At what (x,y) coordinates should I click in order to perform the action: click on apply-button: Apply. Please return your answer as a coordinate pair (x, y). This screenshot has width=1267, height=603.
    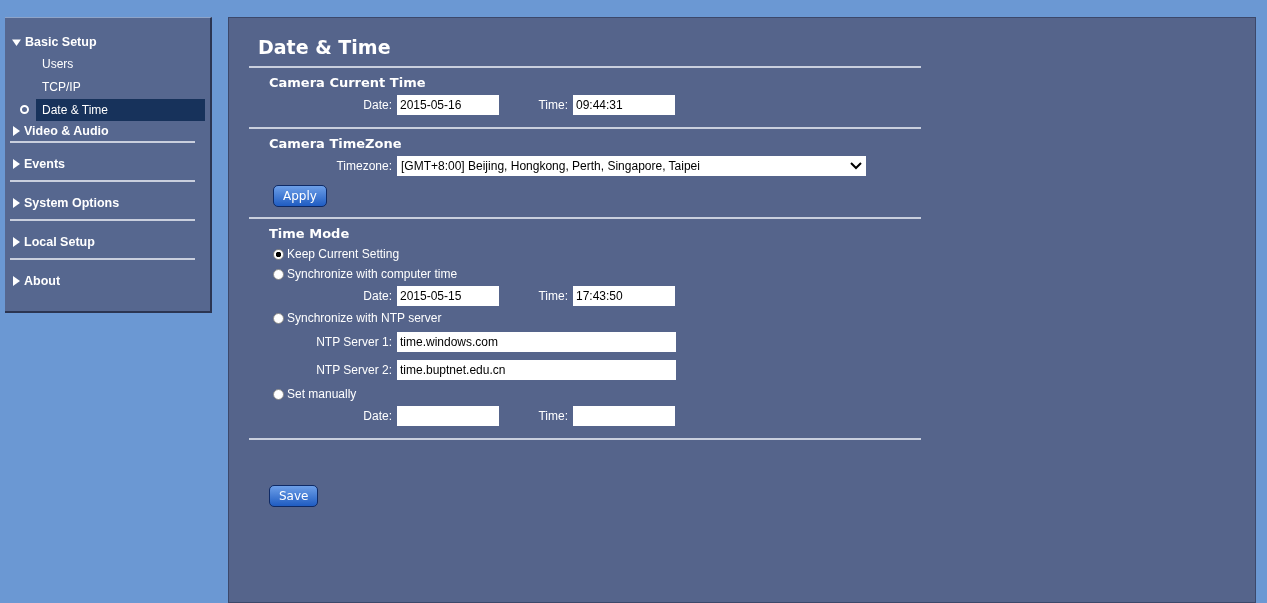
    Looking at the image, I should click on (300, 196).